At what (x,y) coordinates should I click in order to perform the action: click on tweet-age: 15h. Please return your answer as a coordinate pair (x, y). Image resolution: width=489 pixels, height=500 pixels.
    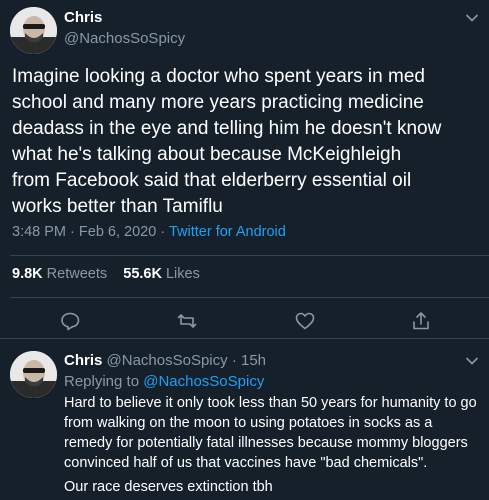
    Looking at the image, I should click on (253, 360).